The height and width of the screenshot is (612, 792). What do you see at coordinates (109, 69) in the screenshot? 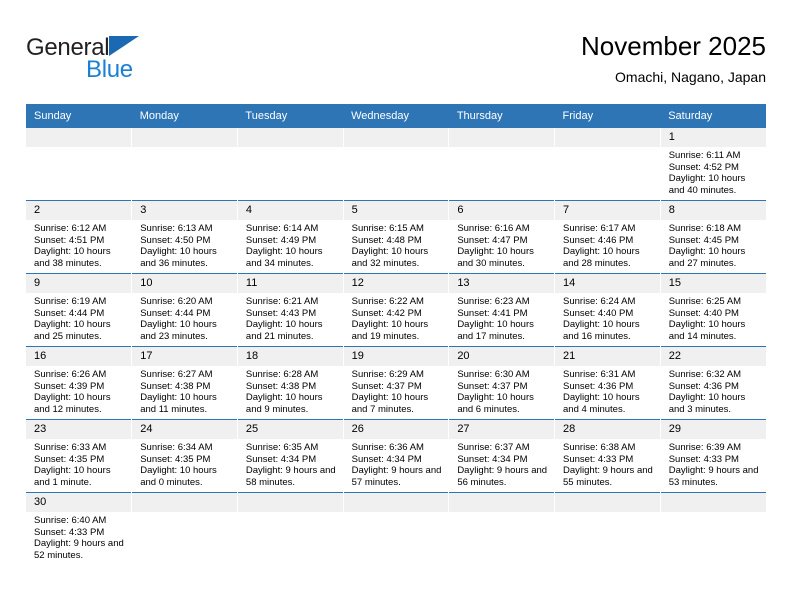
I see `logo-text-blue: Blue` at bounding box center [109, 69].